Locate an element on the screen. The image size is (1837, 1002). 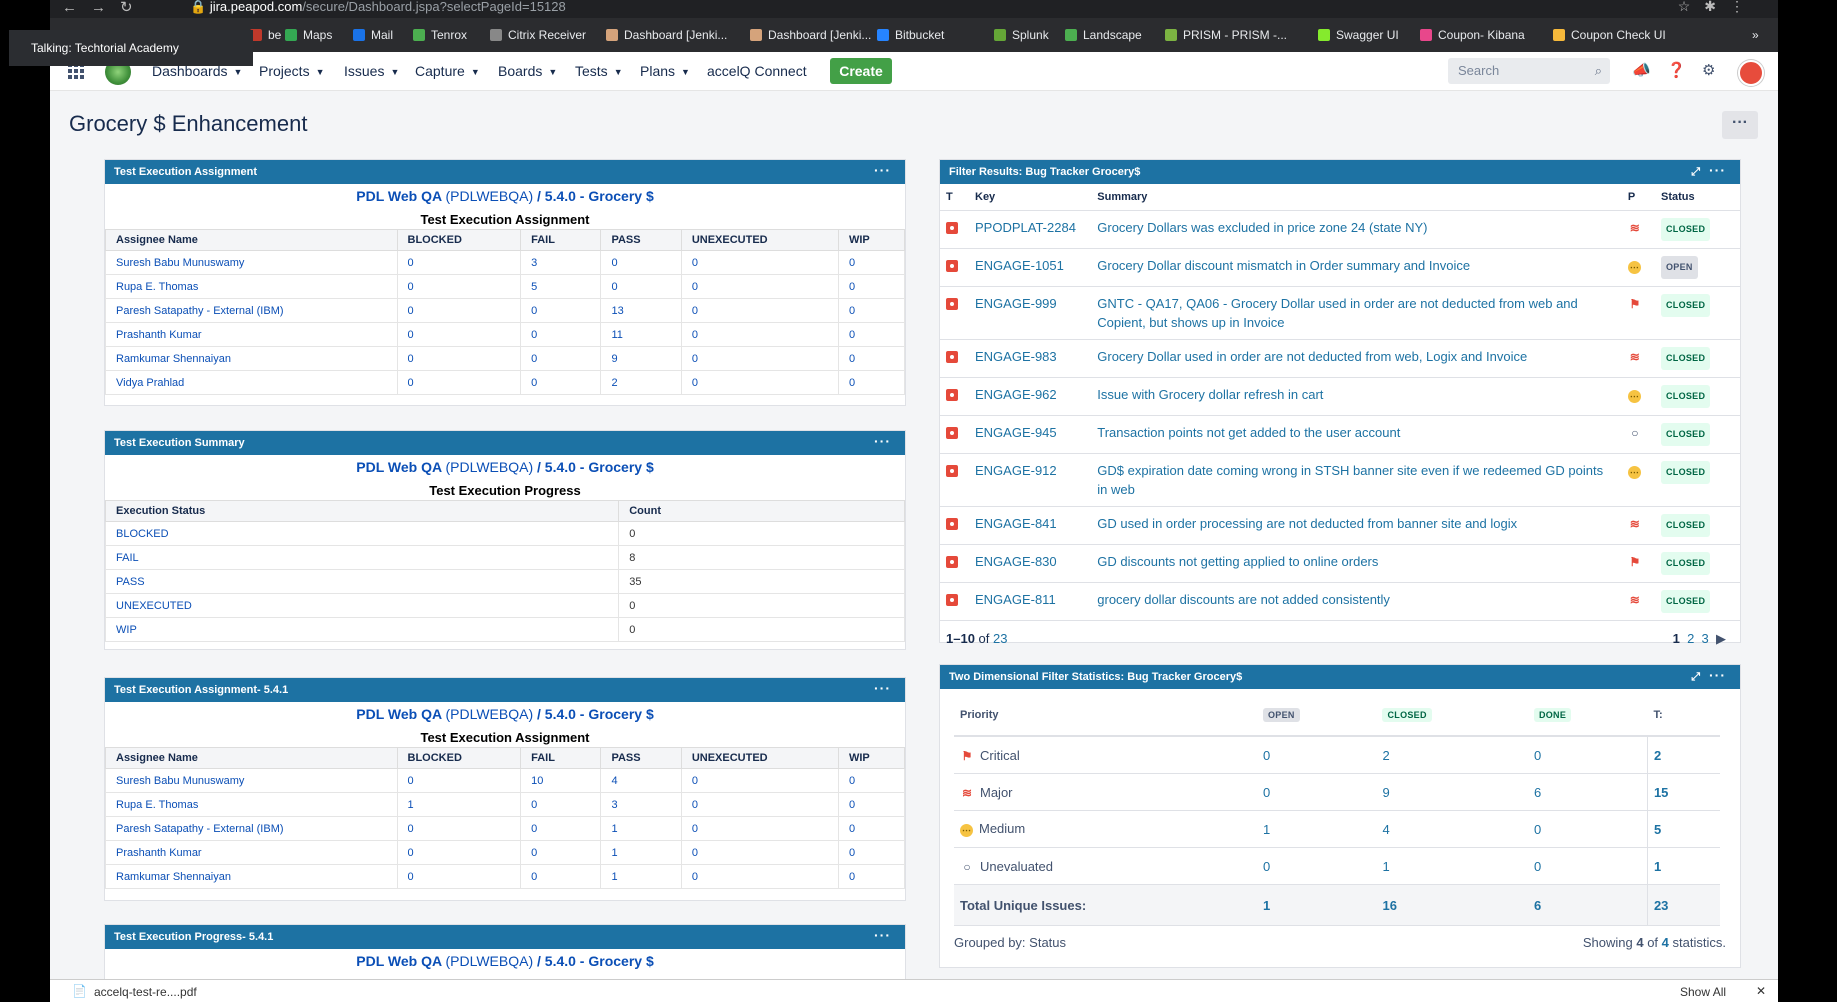
bookmark-item: Coupon Check UI is located at coordinates (1609, 35).